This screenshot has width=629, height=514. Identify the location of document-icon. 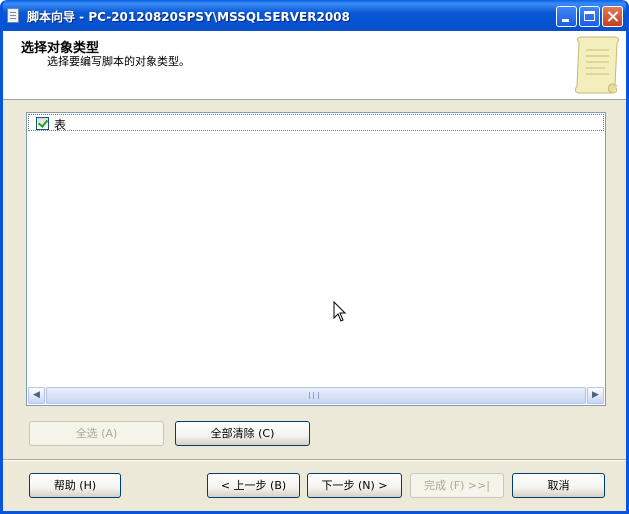
(13, 15).